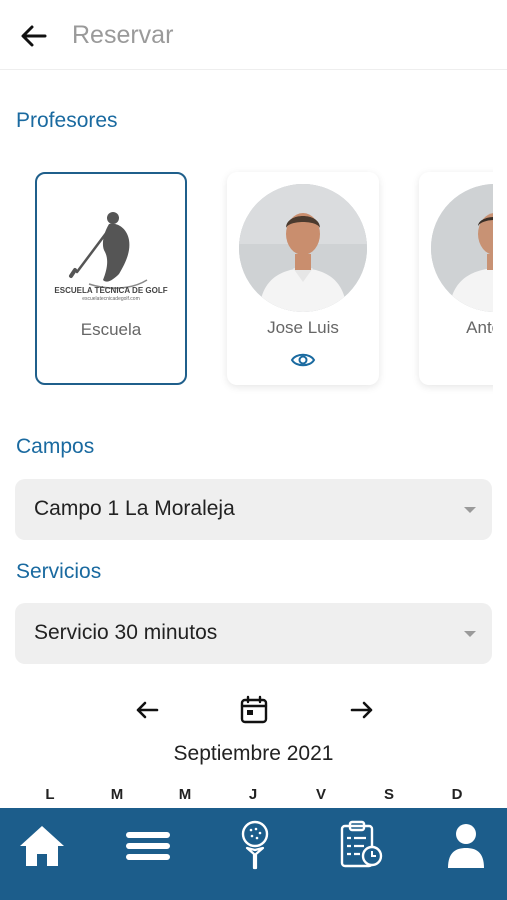 This screenshot has width=507, height=900. What do you see at coordinates (55, 446) in the screenshot?
I see `campos-title: Campos` at bounding box center [55, 446].